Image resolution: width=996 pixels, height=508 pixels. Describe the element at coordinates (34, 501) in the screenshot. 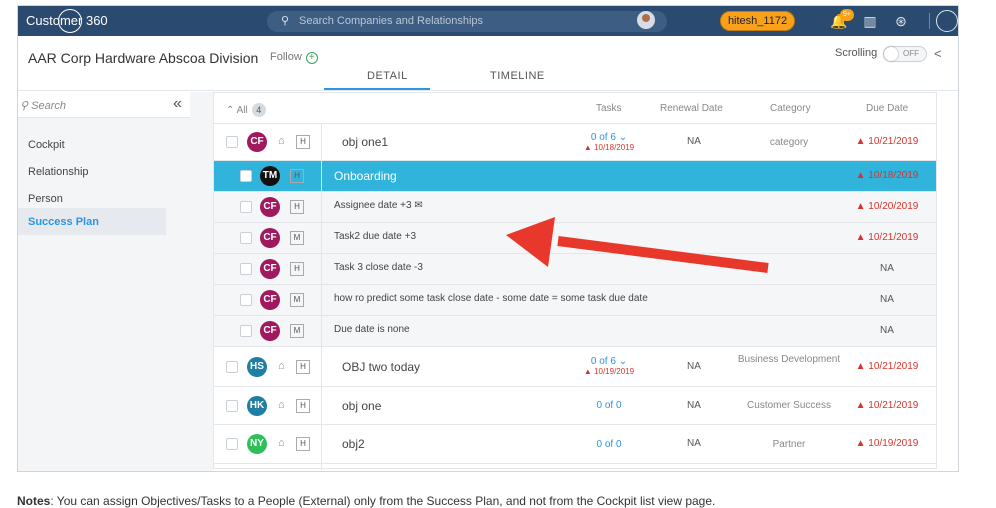

I see `notes-label: Notes` at that location.